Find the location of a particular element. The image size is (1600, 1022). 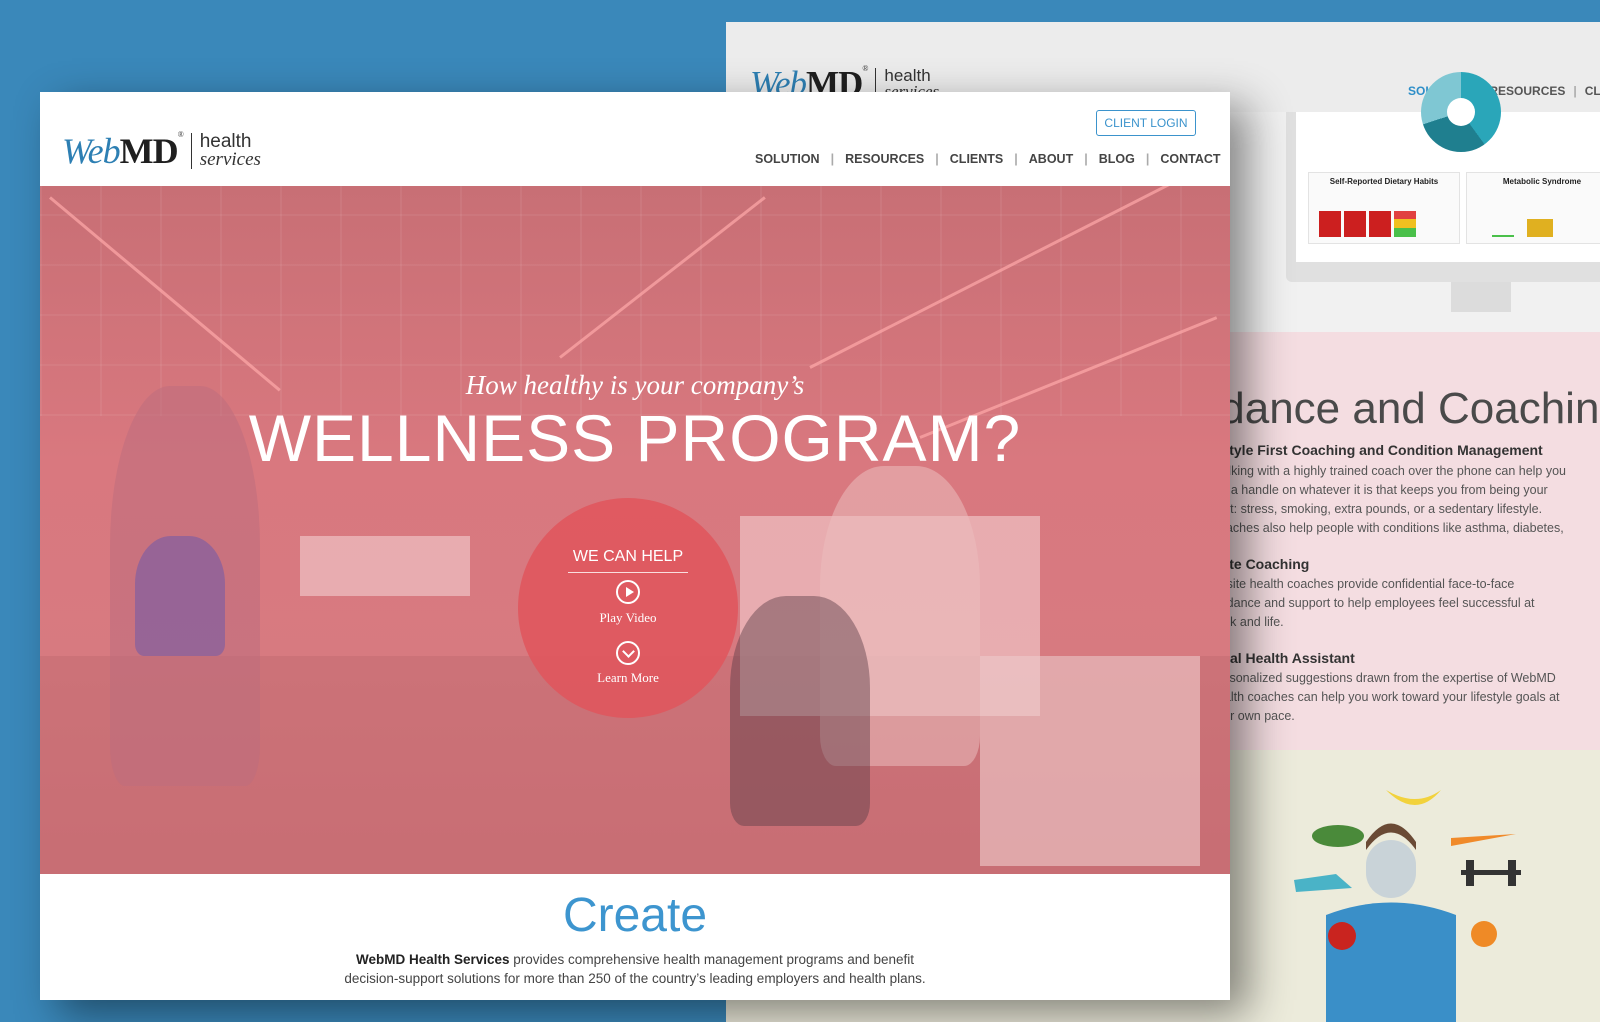

donut-chart is located at coordinates (1461, 112).